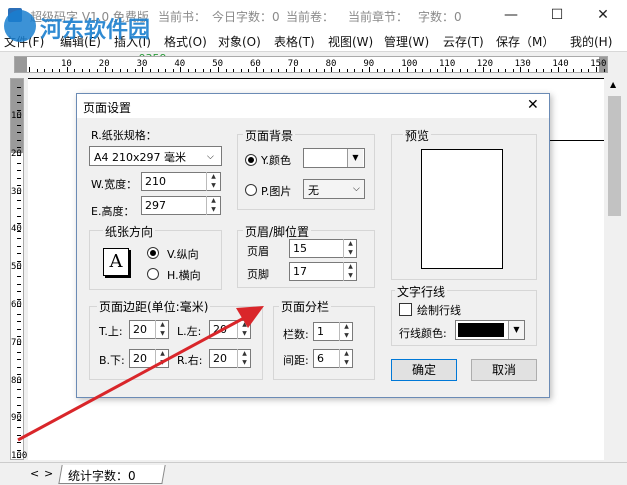 The height and width of the screenshot is (485, 627). Describe the element at coordinates (250, 317) in the screenshot. I see `arrow-head-icon` at that location.